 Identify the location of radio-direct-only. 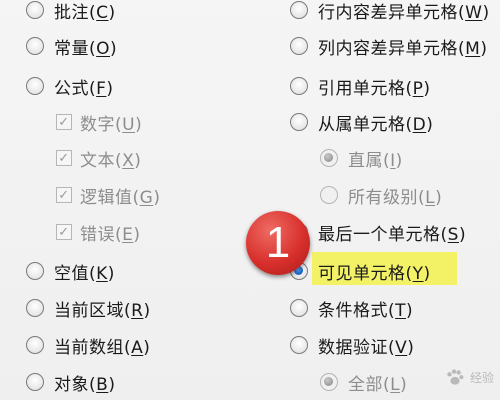
(329, 158).